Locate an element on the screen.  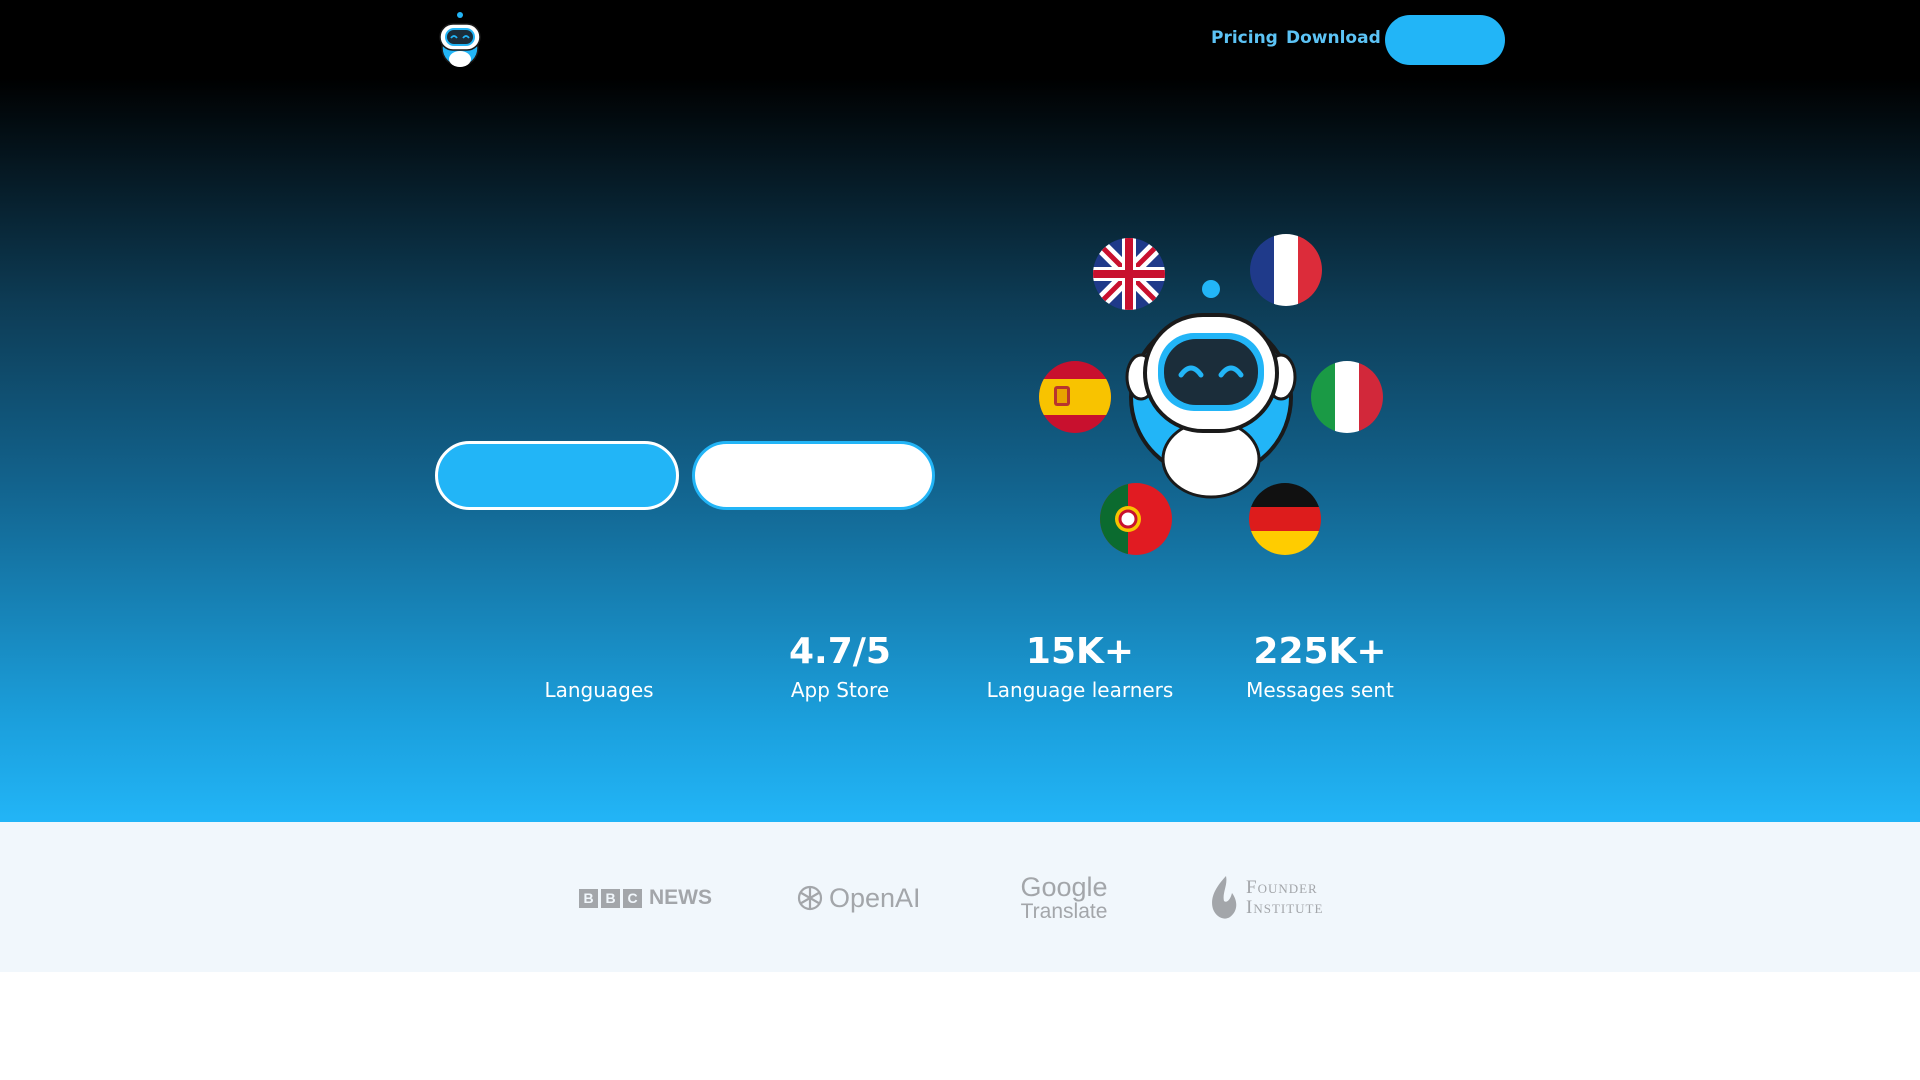
secondary-cta-button is located at coordinates (813, 475).